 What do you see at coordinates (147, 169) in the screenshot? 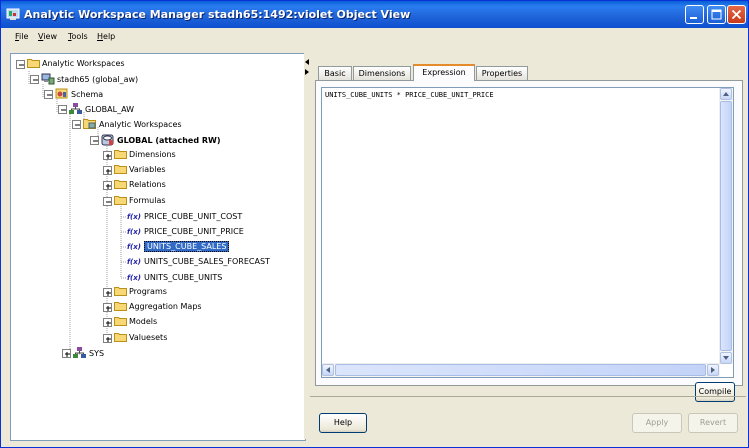
I see `tree-label: Variables` at bounding box center [147, 169].